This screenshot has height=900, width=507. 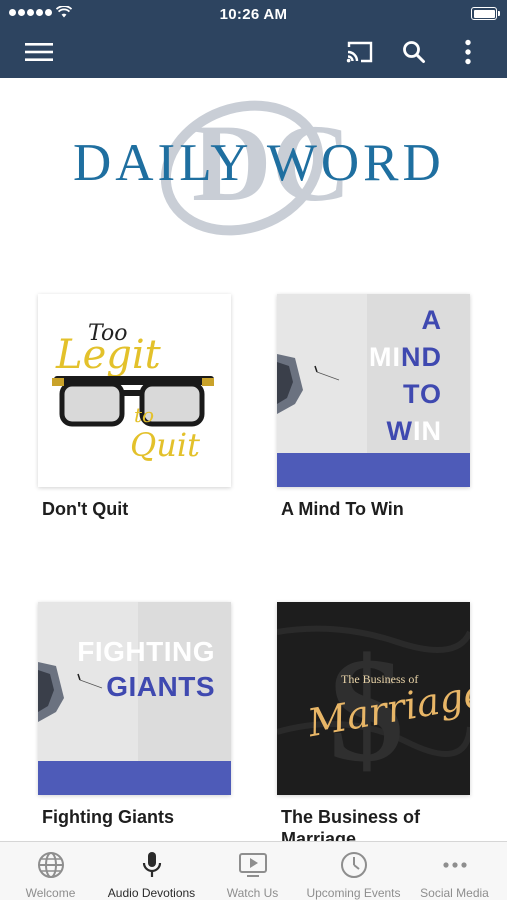 What do you see at coordinates (160, 686) in the screenshot?
I see `art-text-giants: GIANTS` at bounding box center [160, 686].